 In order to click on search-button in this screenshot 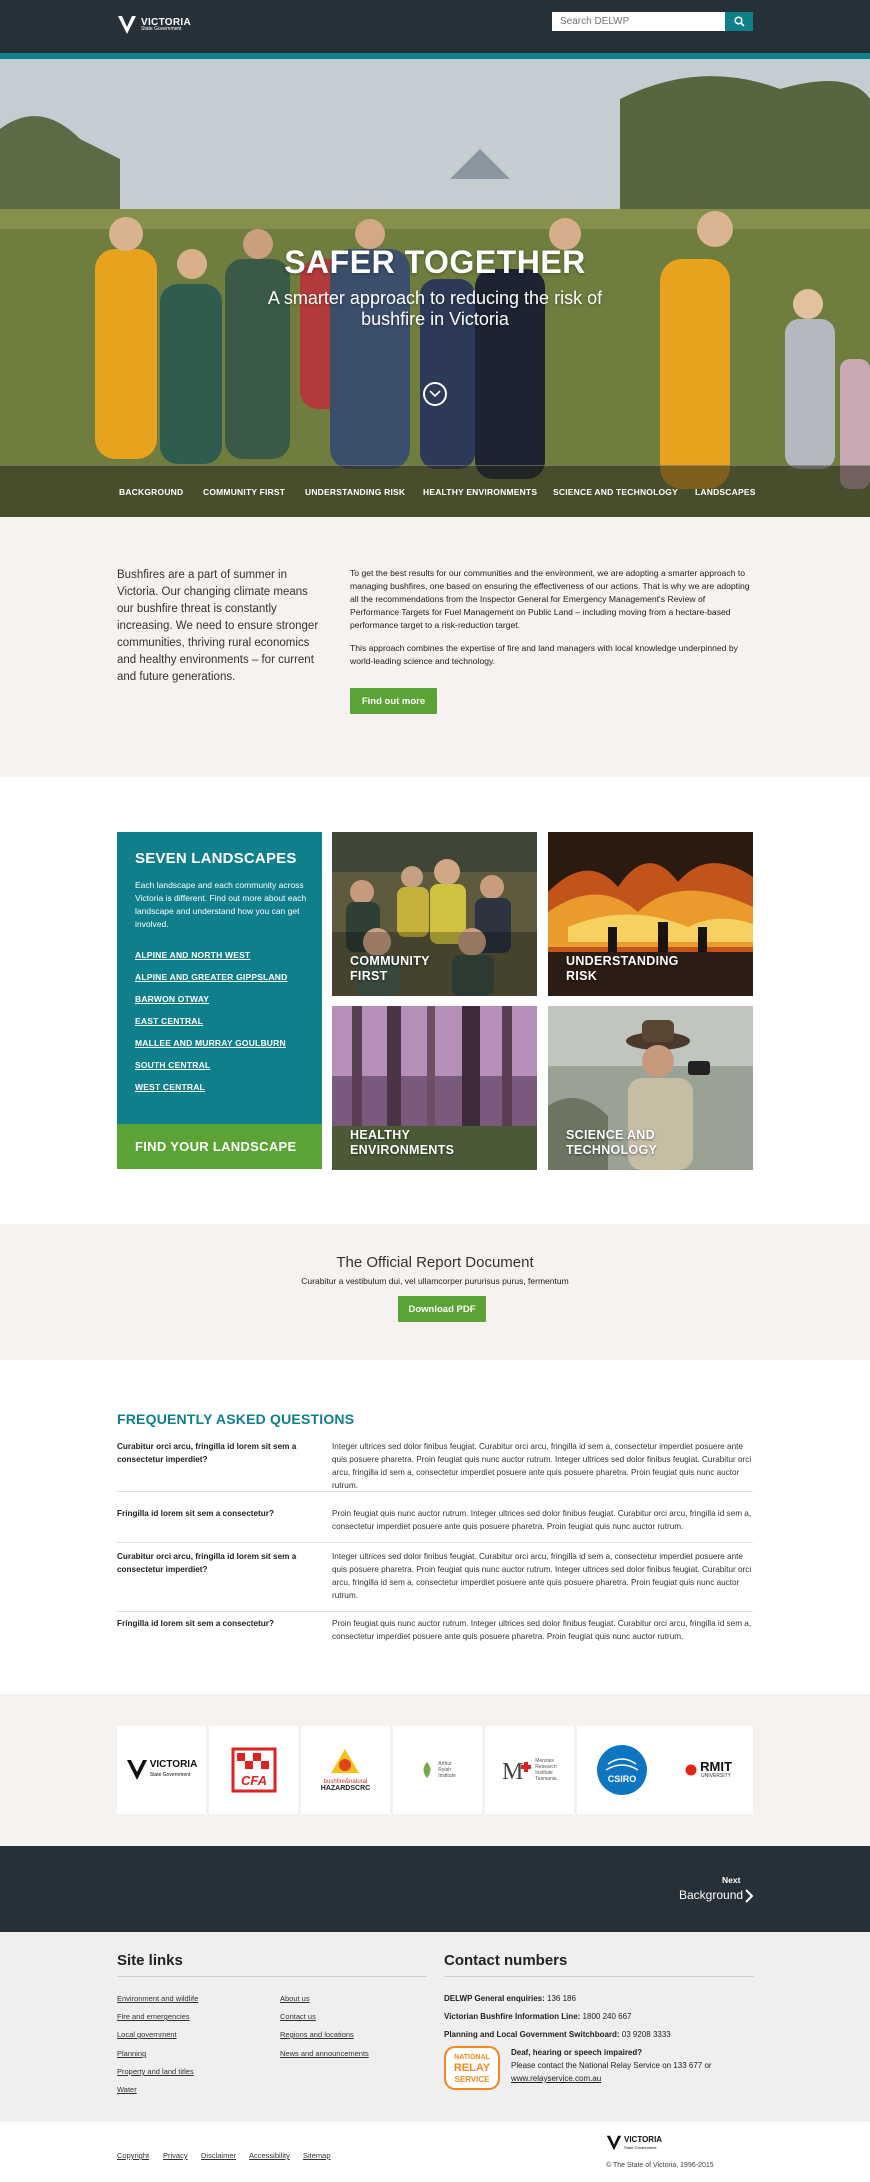, I will do `click(739, 21)`.